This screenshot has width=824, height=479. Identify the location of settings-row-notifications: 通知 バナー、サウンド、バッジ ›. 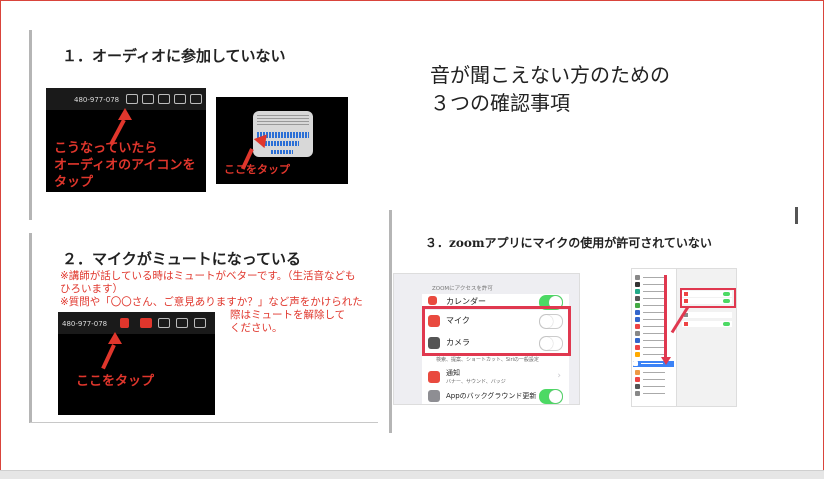
(495, 377).